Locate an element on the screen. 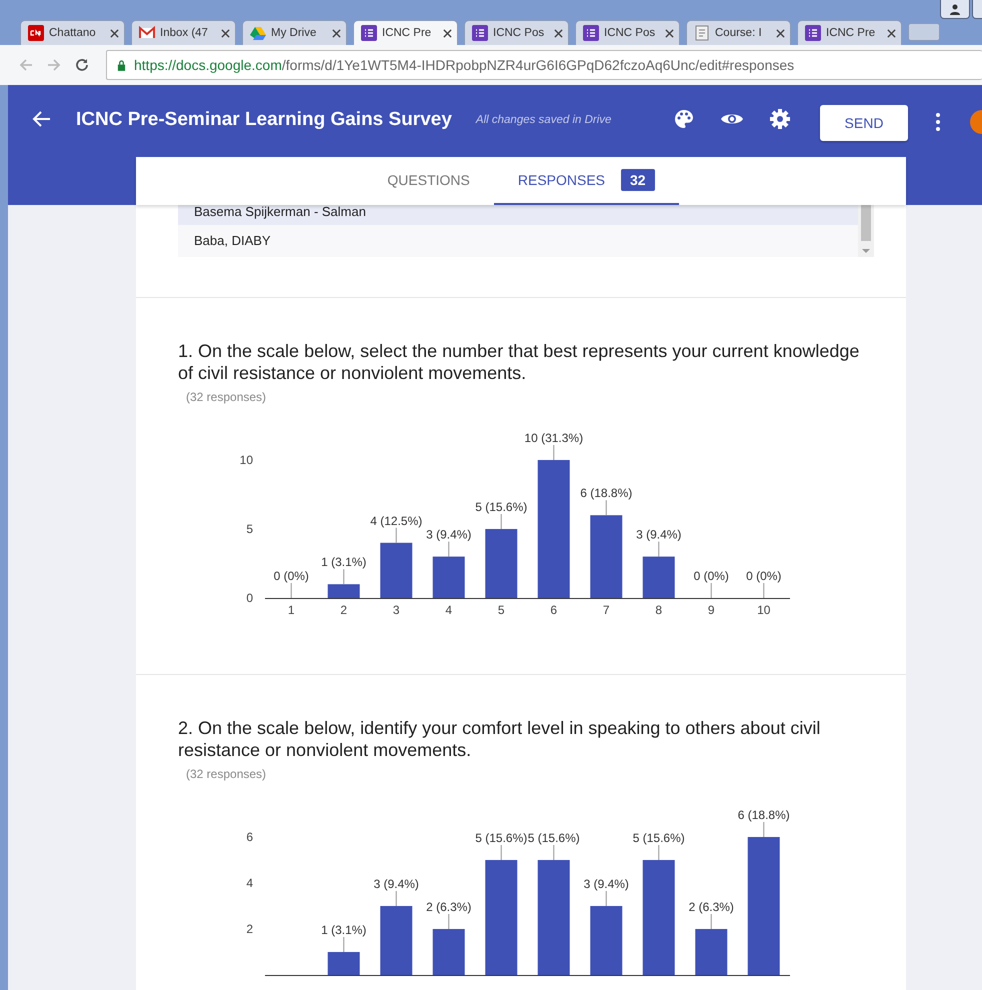 This screenshot has height=990, width=982. user-button is located at coordinates (955, 9).